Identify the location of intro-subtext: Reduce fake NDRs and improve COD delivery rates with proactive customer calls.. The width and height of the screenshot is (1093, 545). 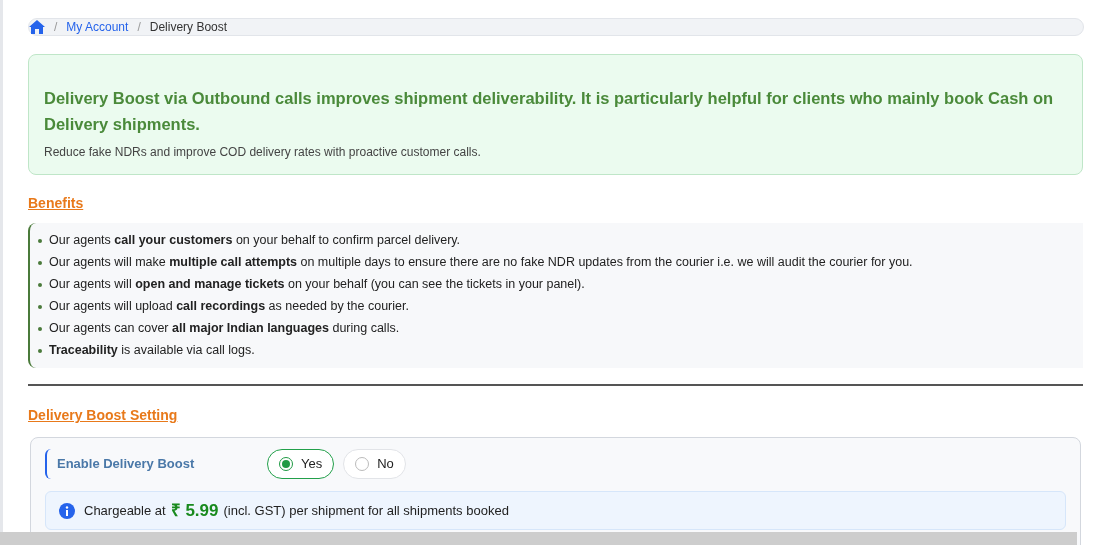
(263, 152).